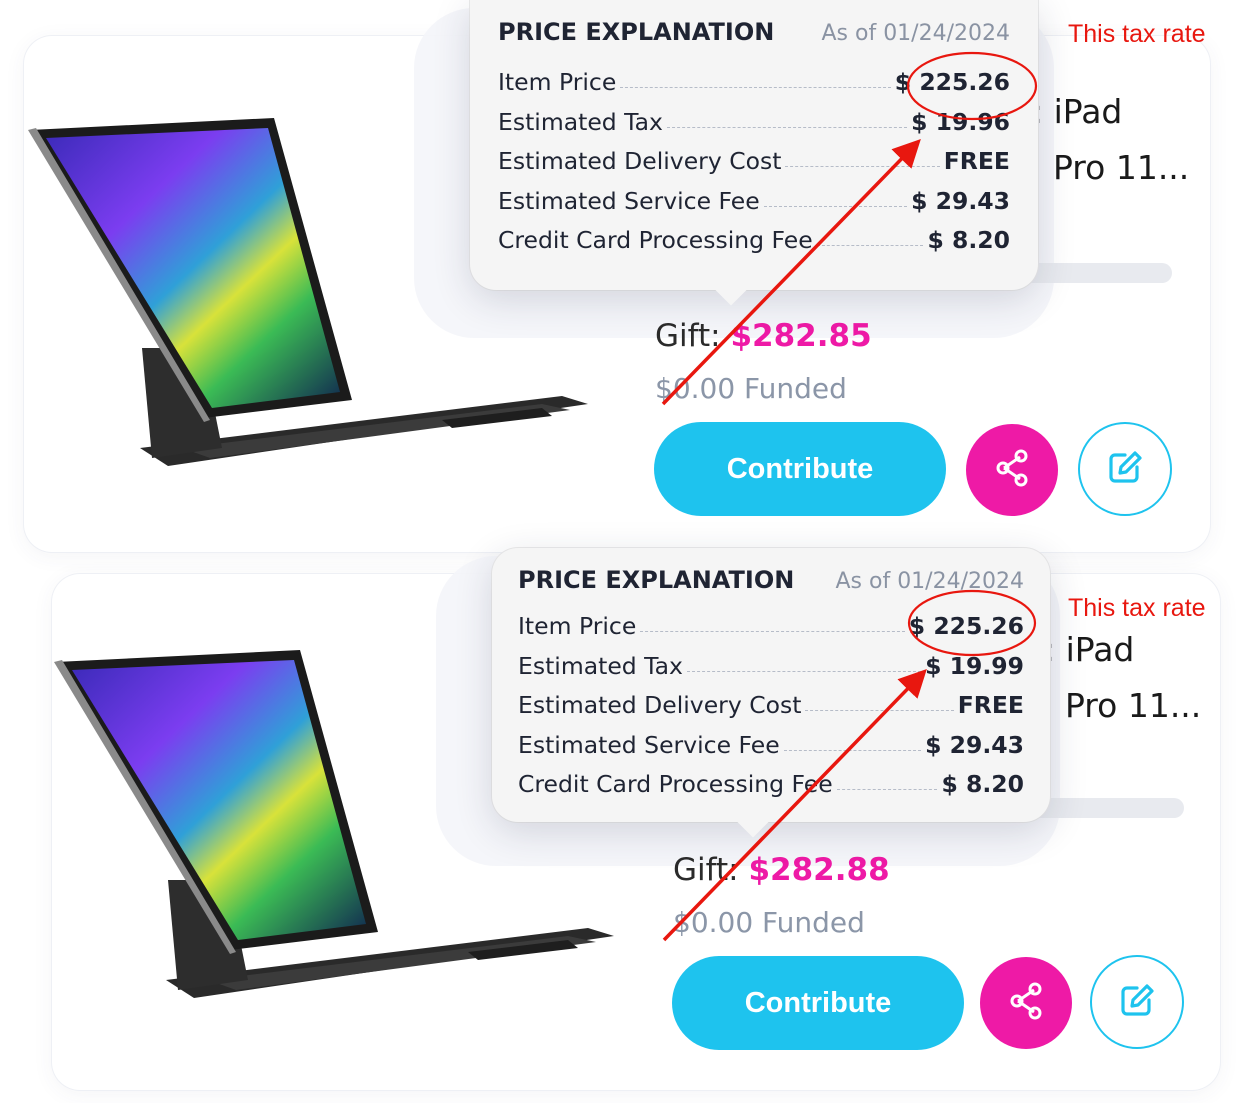  I want to click on gift-amount: $282.85, so click(801, 336).